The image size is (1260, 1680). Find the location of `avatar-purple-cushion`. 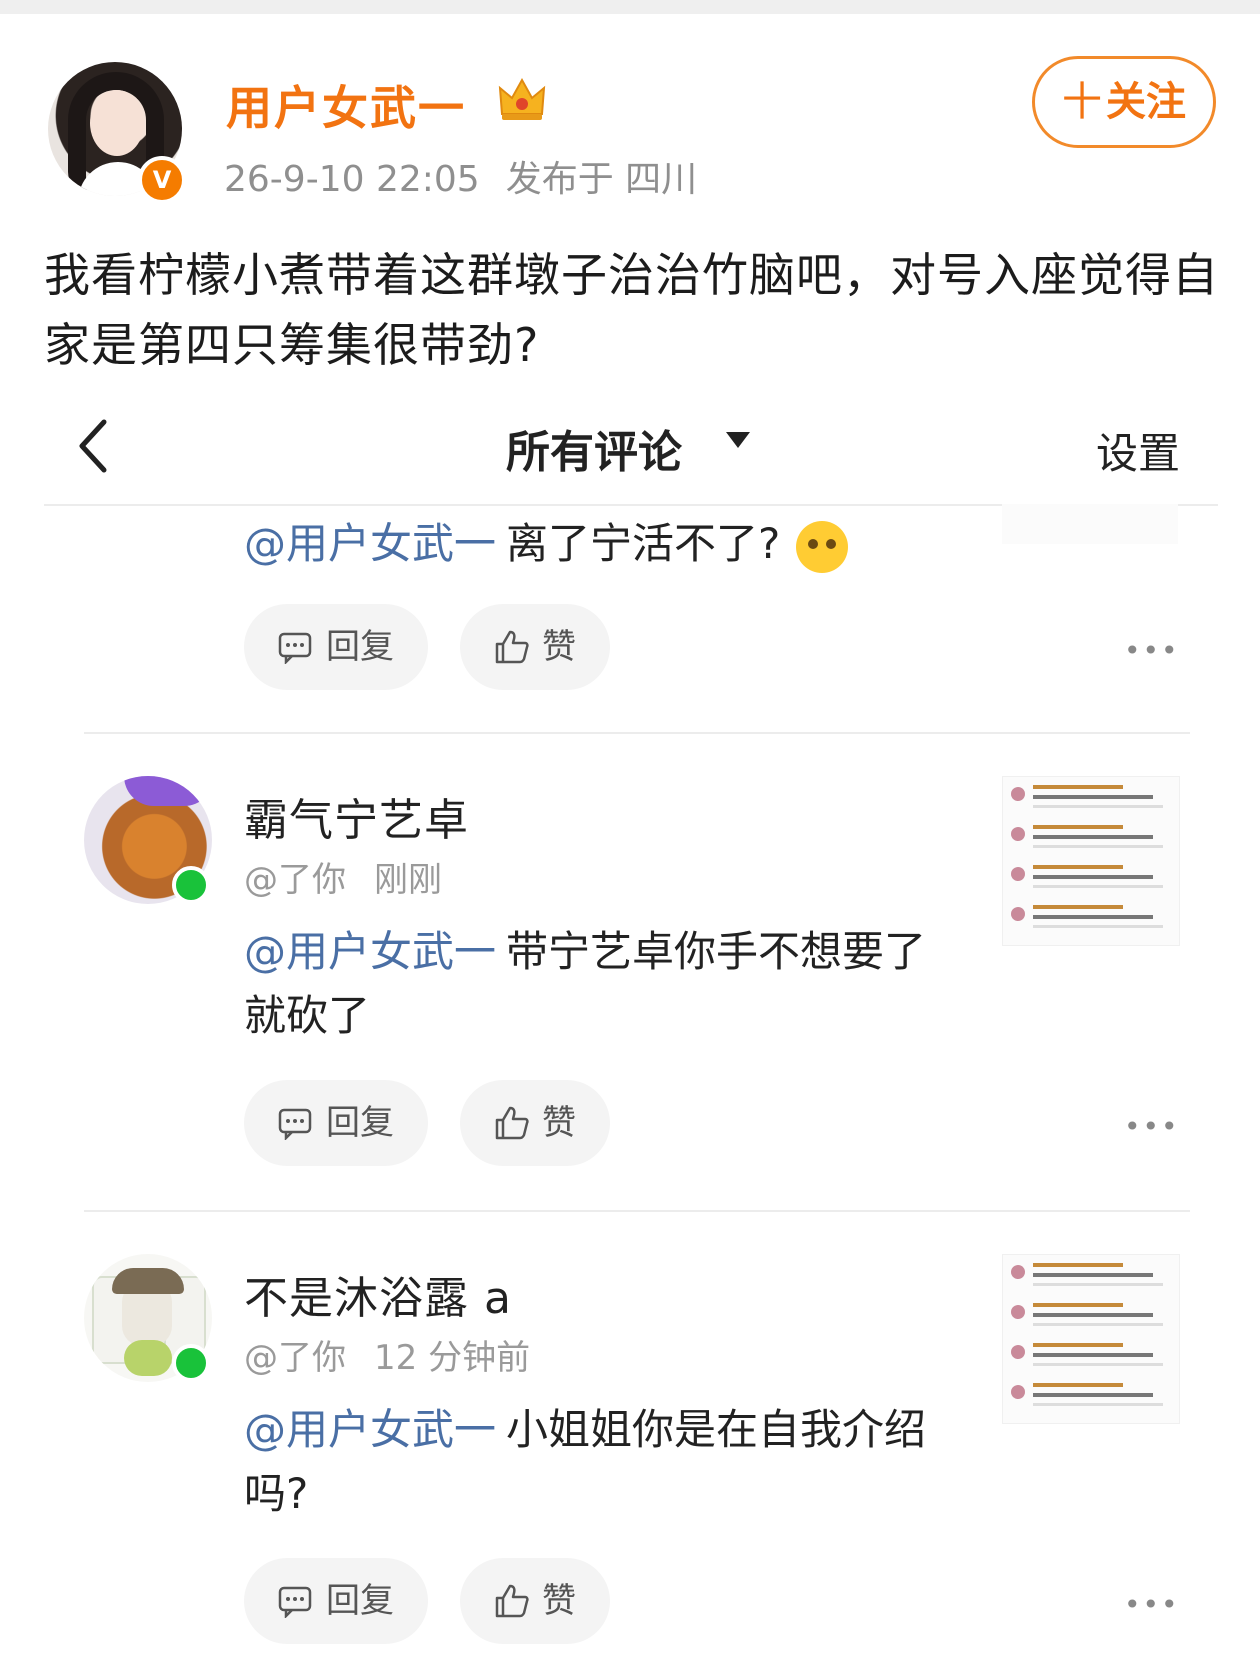

avatar-purple-cushion is located at coordinates (168, 791).